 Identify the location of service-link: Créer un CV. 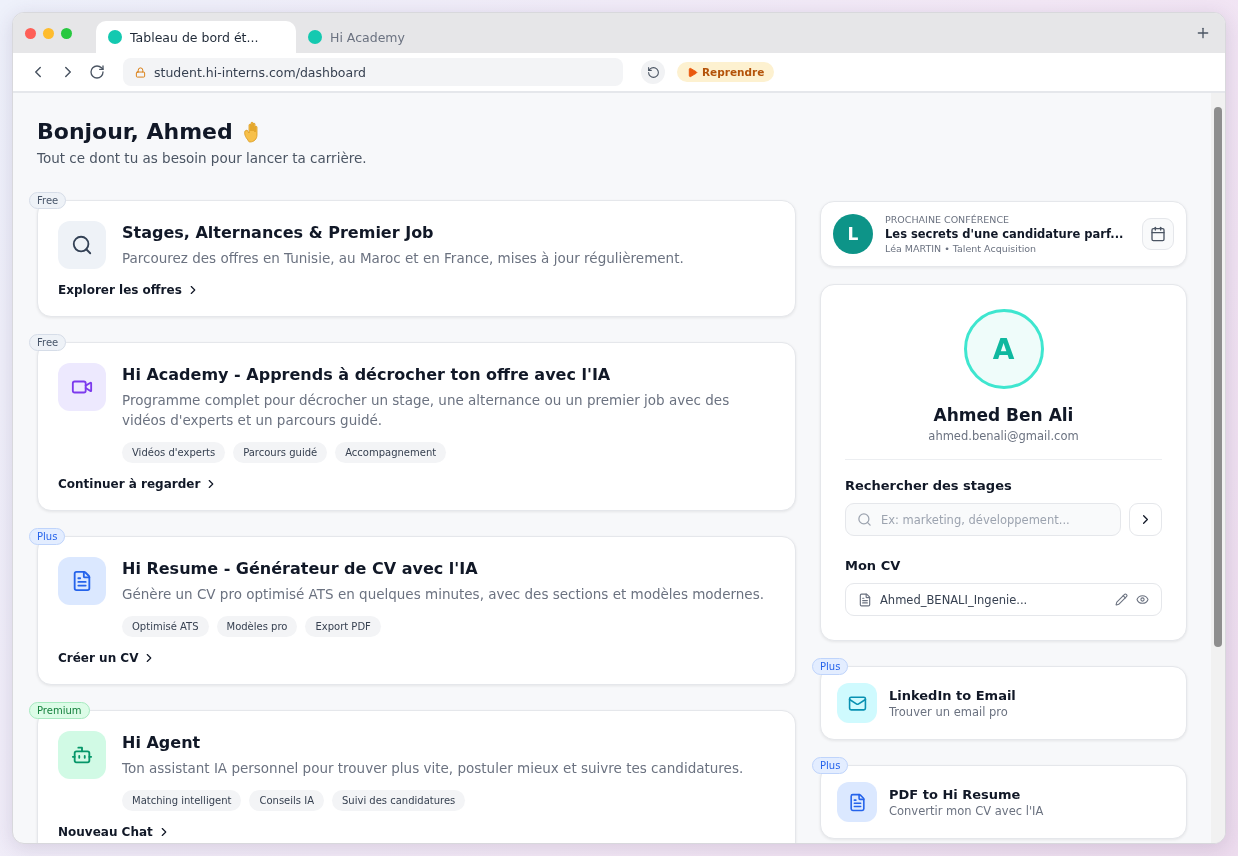
(107, 658).